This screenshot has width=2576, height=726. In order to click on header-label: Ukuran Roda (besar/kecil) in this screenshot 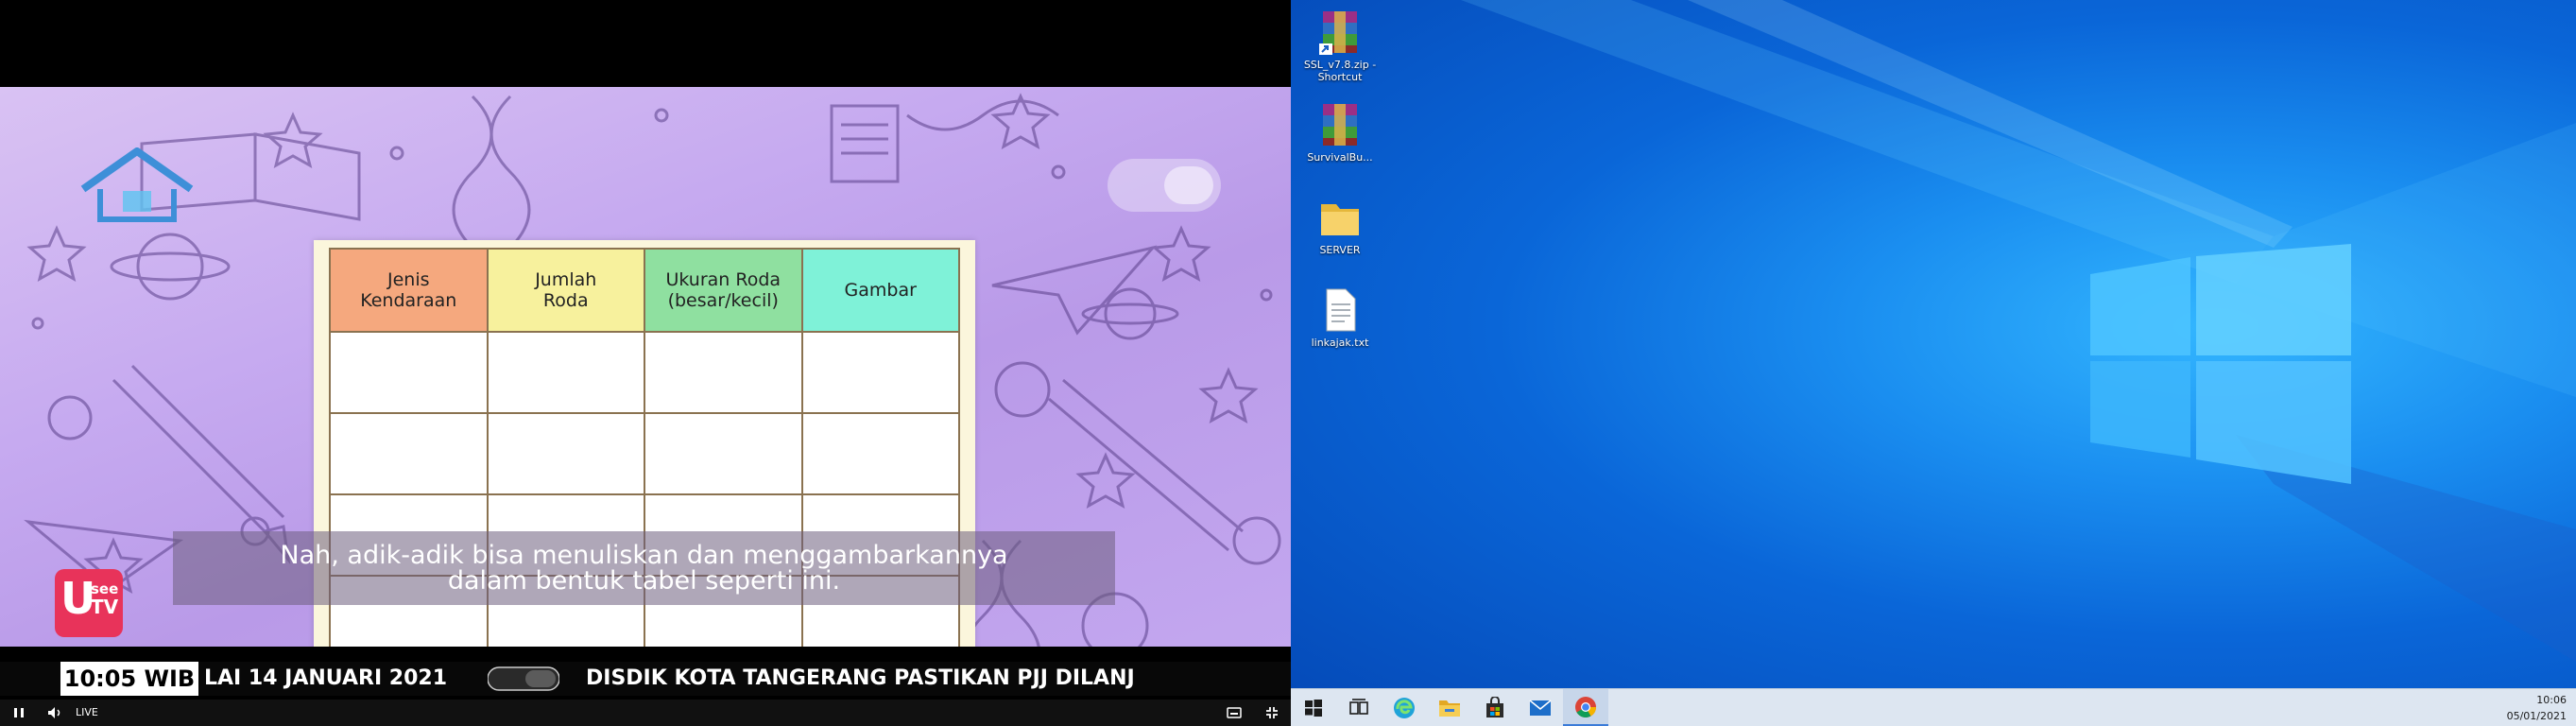, I will do `click(723, 290)`.